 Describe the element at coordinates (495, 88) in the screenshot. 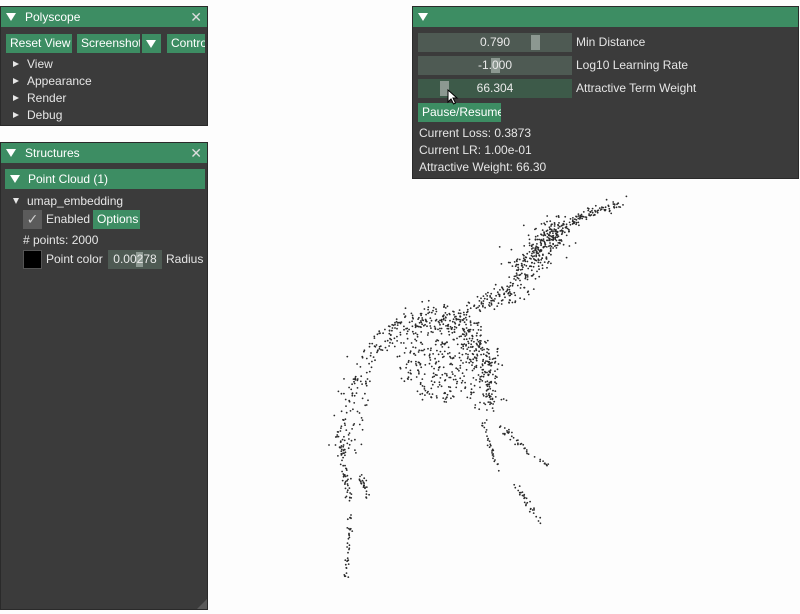

I see `attractive-weight-slider: 66.304` at that location.